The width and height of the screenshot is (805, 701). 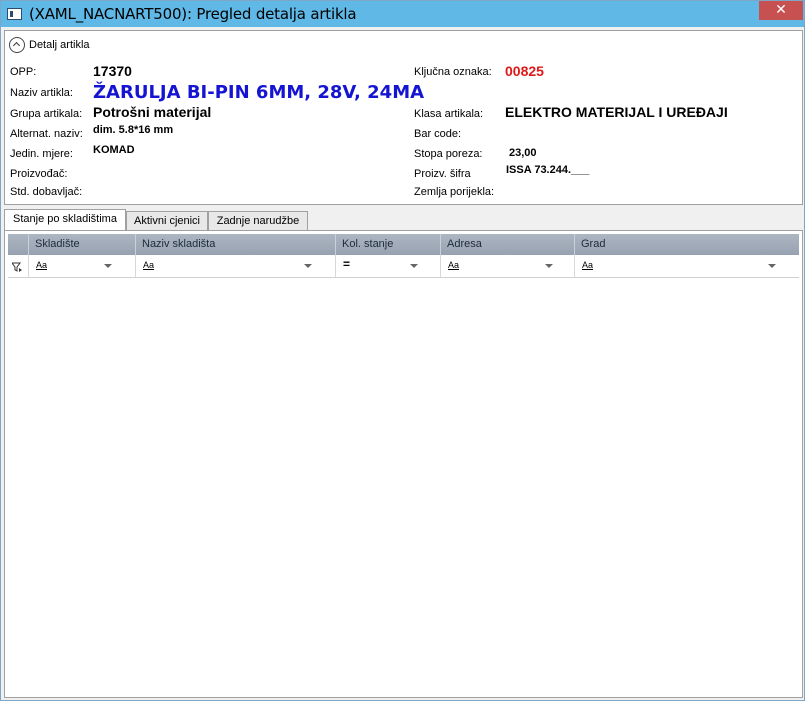 What do you see at coordinates (46, 114) in the screenshot?
I see `item-group-label: Grupa artikala:` at bounding box center [46, 114].